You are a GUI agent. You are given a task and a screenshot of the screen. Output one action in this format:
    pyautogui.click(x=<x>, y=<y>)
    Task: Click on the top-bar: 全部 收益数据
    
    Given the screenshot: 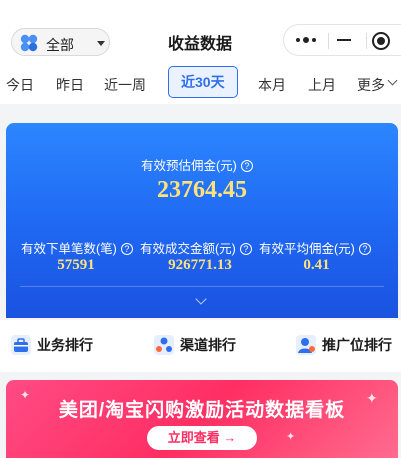 What is the action you would take?
    pyautogui.click(x=200, y=32)
    